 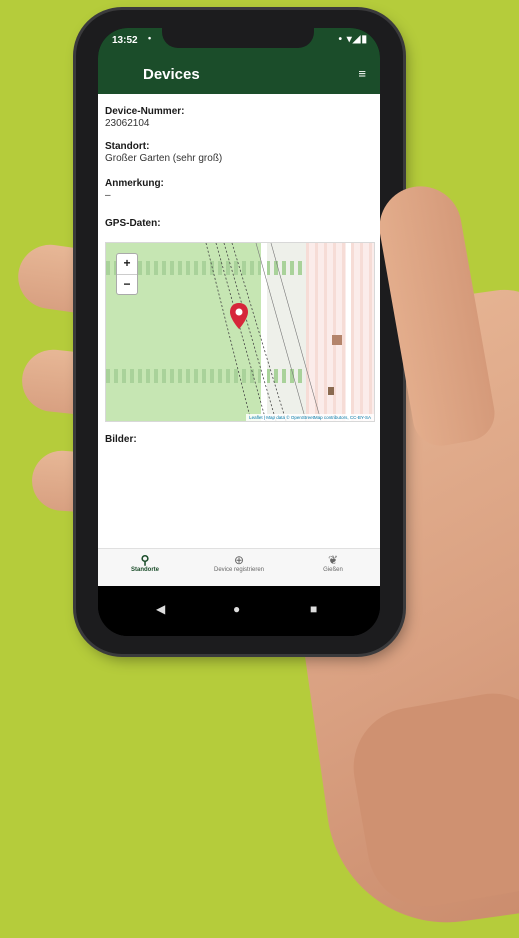 What do you see at coordinates (108, 195) in the screenshot?
I see `note-value: –` at bounding box center [108, 195].